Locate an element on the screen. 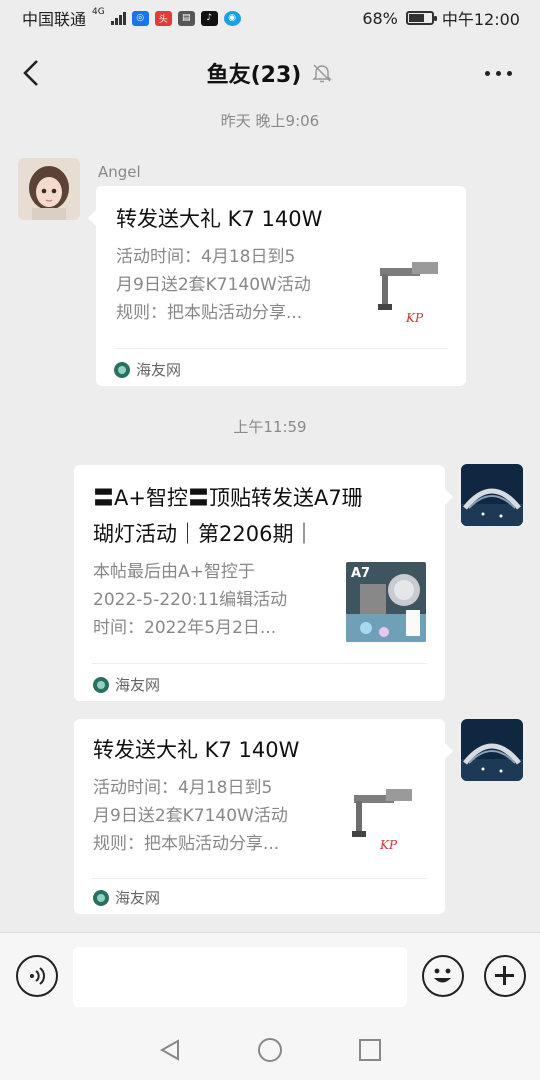  emoji-button is located at coordinates (443, 976).